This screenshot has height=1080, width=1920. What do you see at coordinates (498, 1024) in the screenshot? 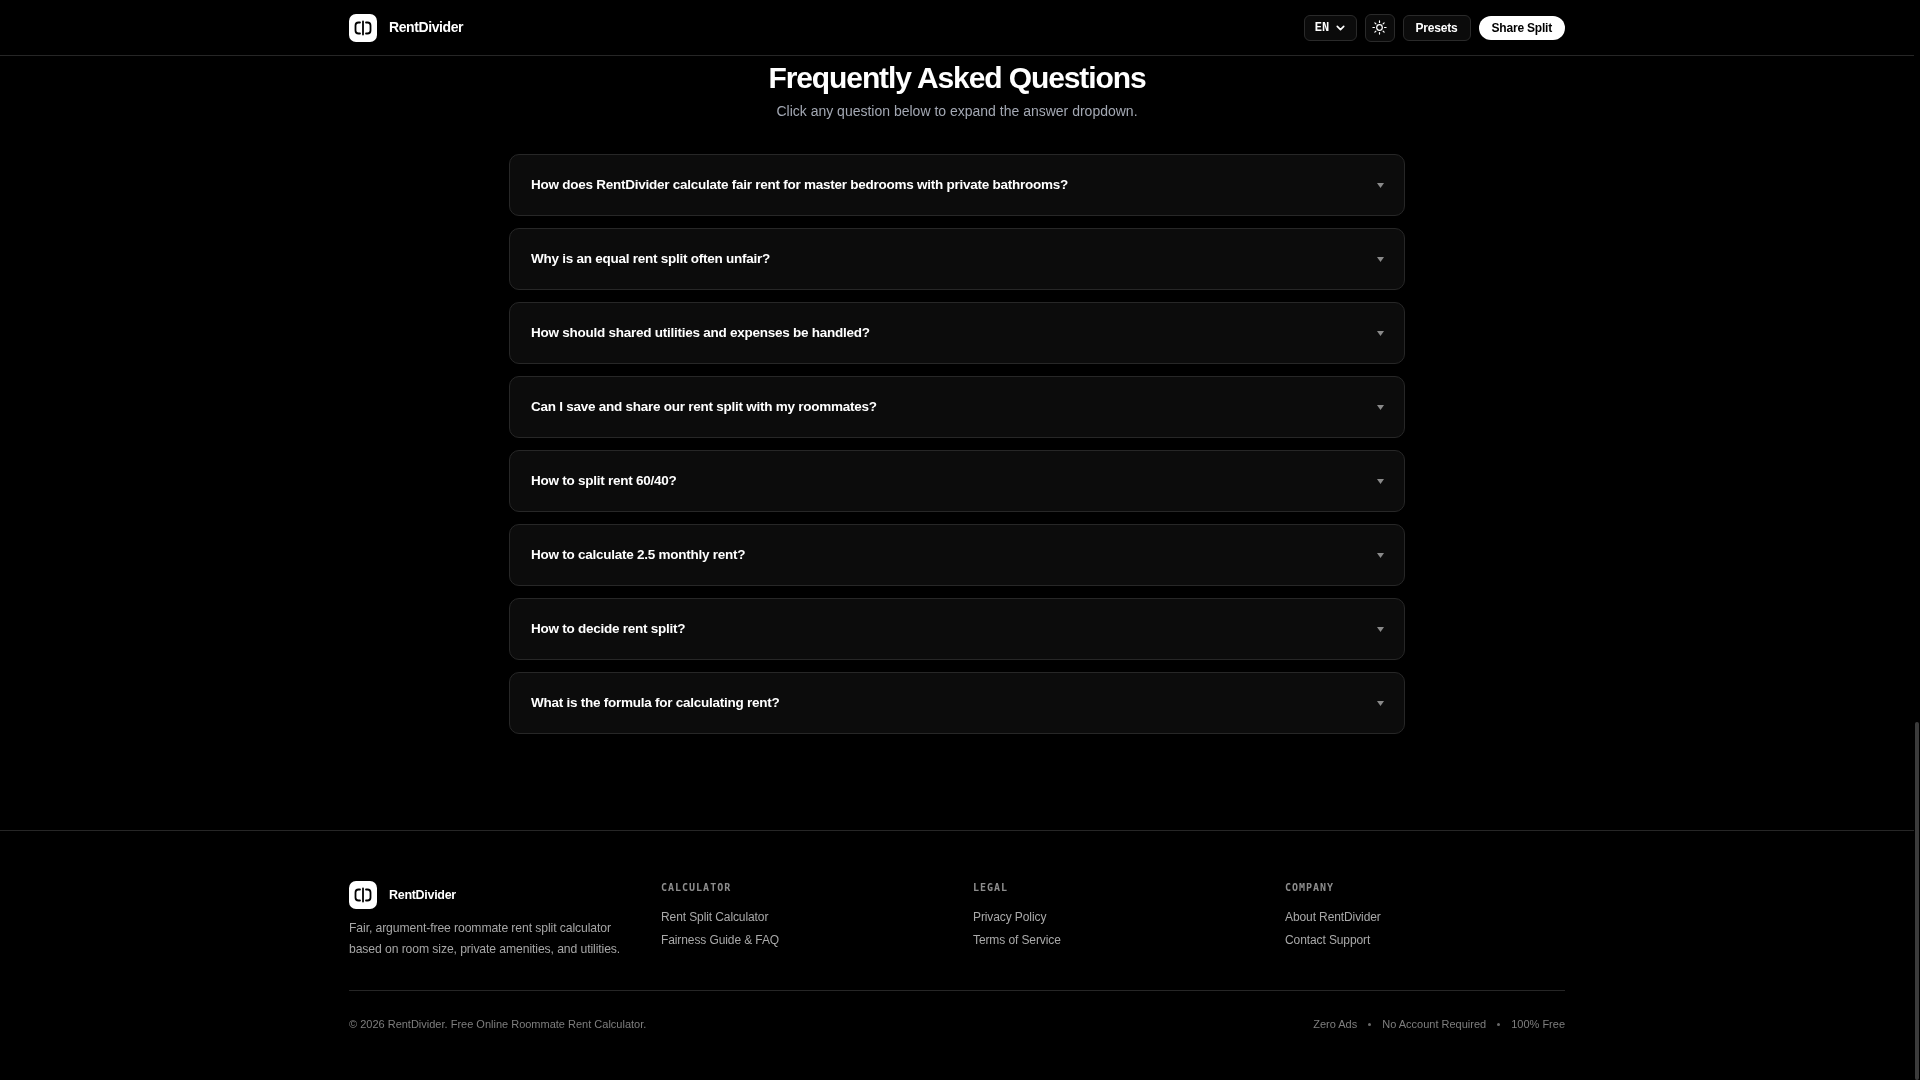
I see `copyright-text: © 2026 RentDivider. Free Online Roommate Rent Calculator.` at bounding box center [498, 1024].